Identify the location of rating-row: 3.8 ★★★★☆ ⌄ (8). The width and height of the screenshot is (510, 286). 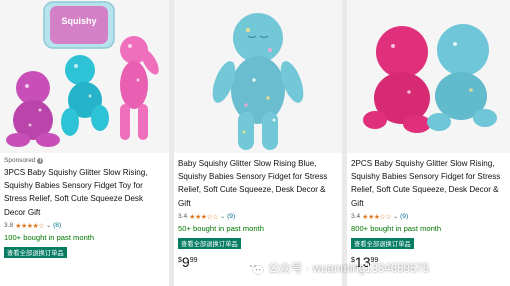
(84, 226).